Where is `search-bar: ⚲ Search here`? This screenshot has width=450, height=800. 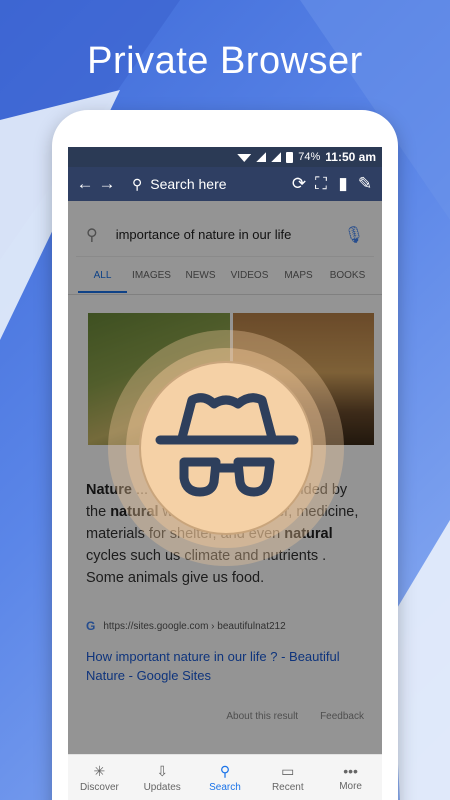
search-bar: ⚲ Search here is located at coordinates (203, 184).